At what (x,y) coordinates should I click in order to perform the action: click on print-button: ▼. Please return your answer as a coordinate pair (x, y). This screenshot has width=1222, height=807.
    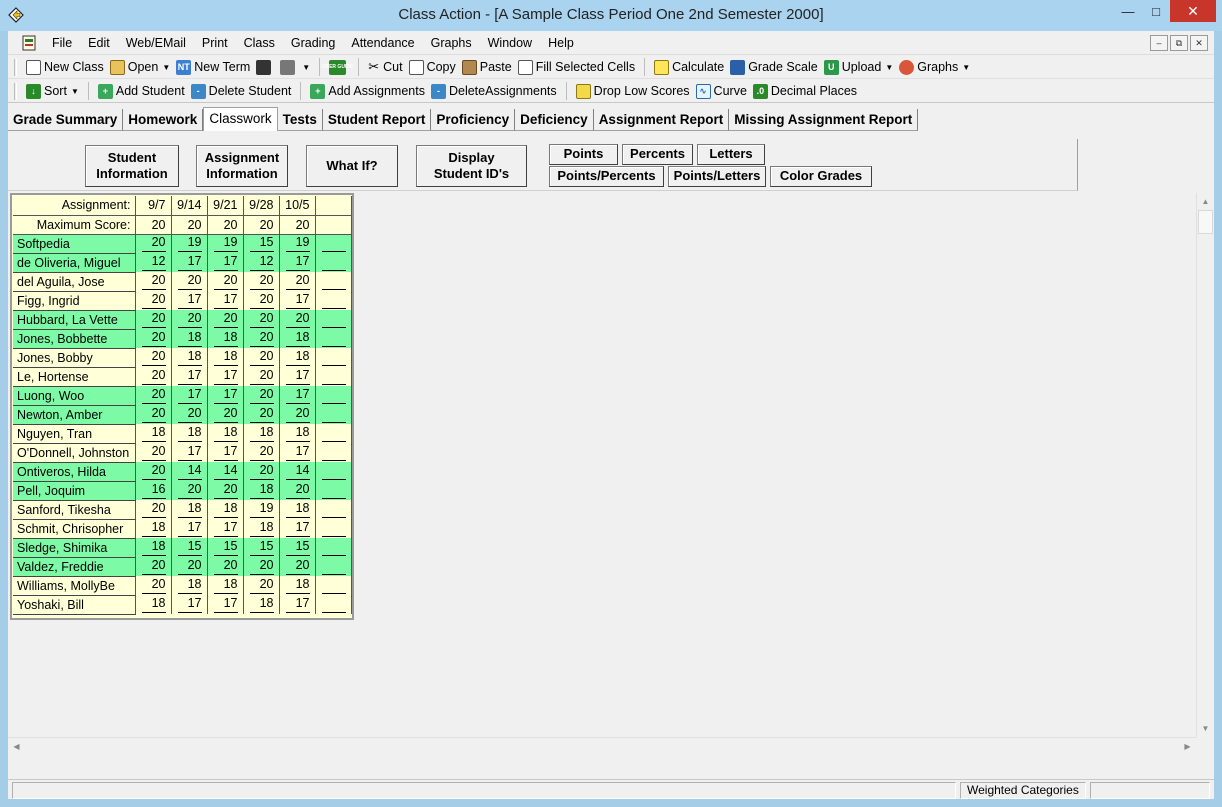
    Looking at the image, I should click on (295, 67).